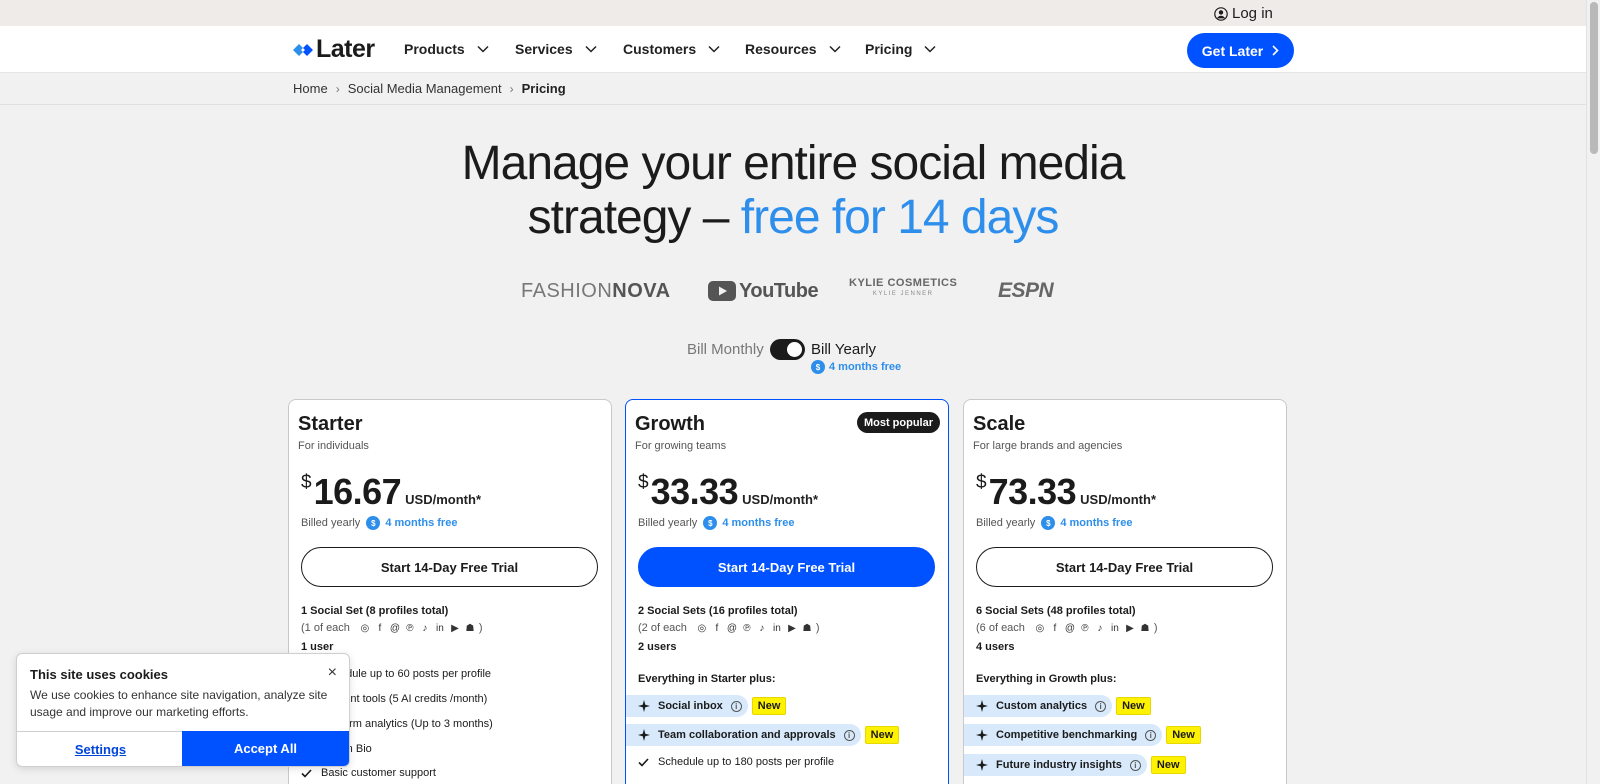 The width and height of the screenshot is (1600, 784). I want to click on get-later-button: Get Later, so click(1240, 50).